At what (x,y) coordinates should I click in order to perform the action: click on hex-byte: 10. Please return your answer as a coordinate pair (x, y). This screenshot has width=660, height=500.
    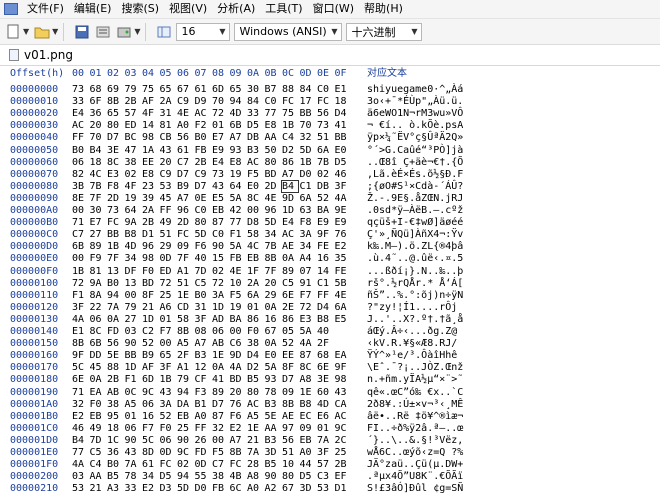
    Looking at the image, I should click on (238, 283).